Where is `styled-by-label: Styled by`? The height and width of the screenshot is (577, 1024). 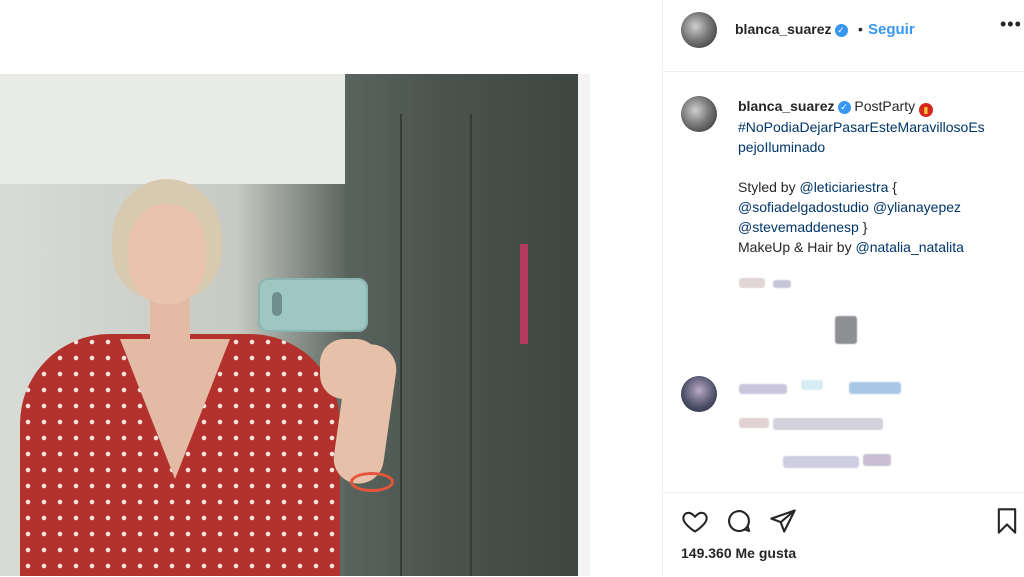
styled-by-label: Styled by is located at coordinates (767, 187).